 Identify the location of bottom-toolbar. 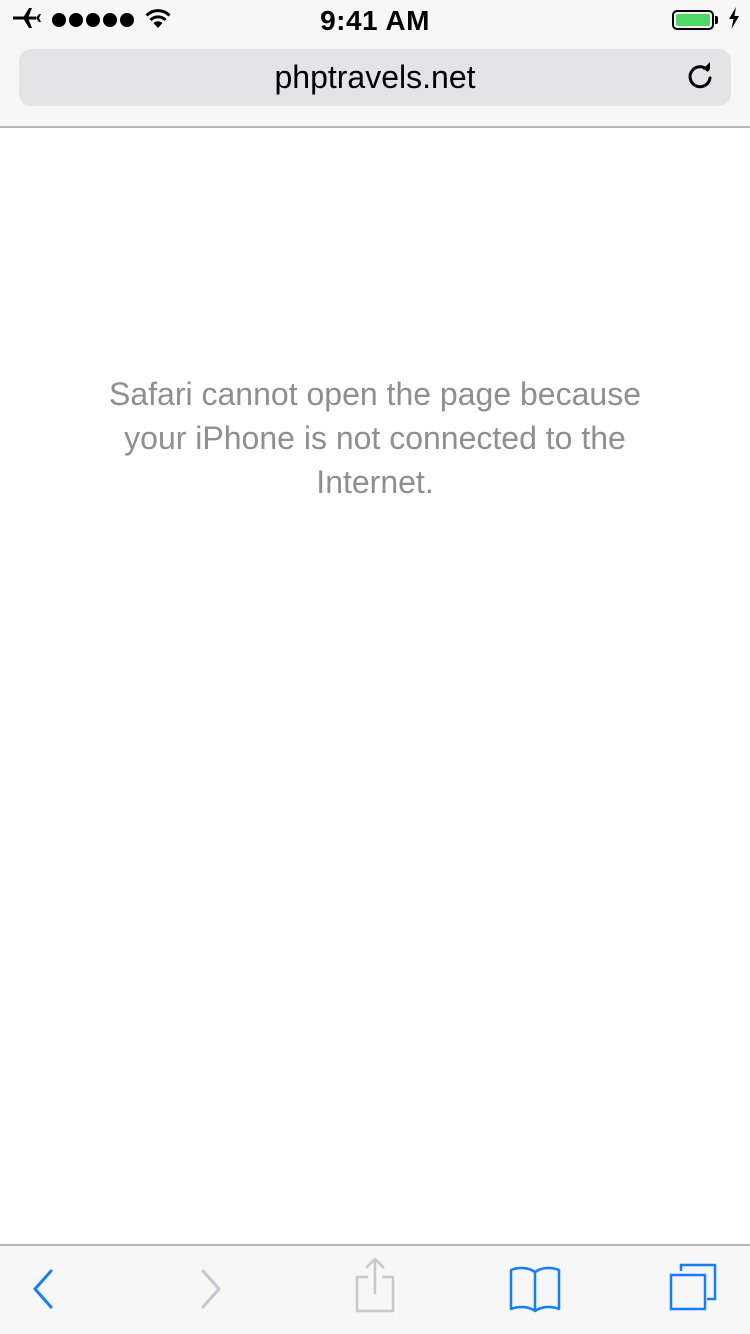
(375, 1289).